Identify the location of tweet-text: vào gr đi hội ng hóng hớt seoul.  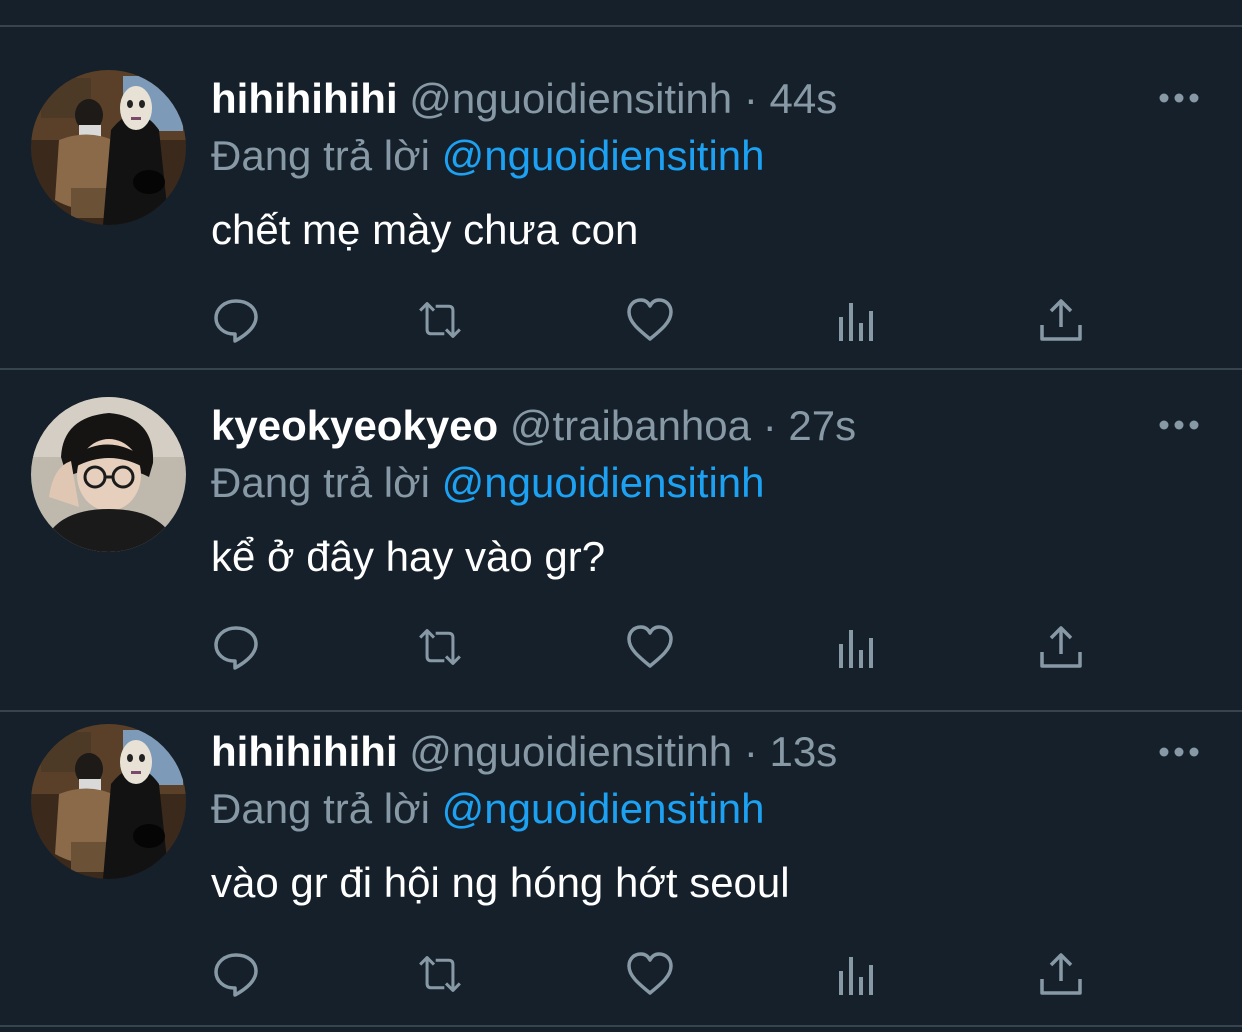
(500, 882).